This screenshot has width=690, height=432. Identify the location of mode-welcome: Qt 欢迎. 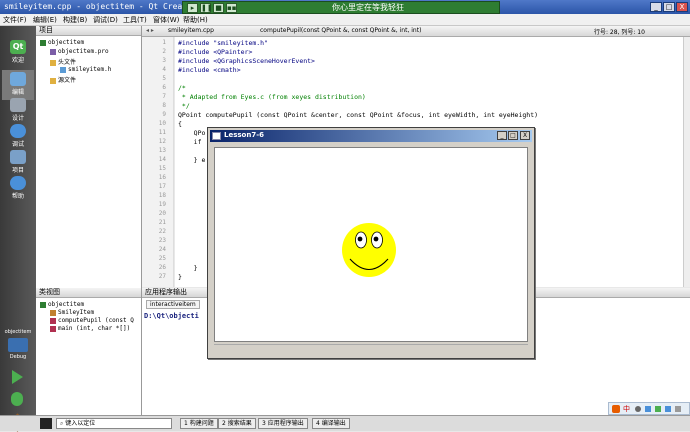
(18, 53).